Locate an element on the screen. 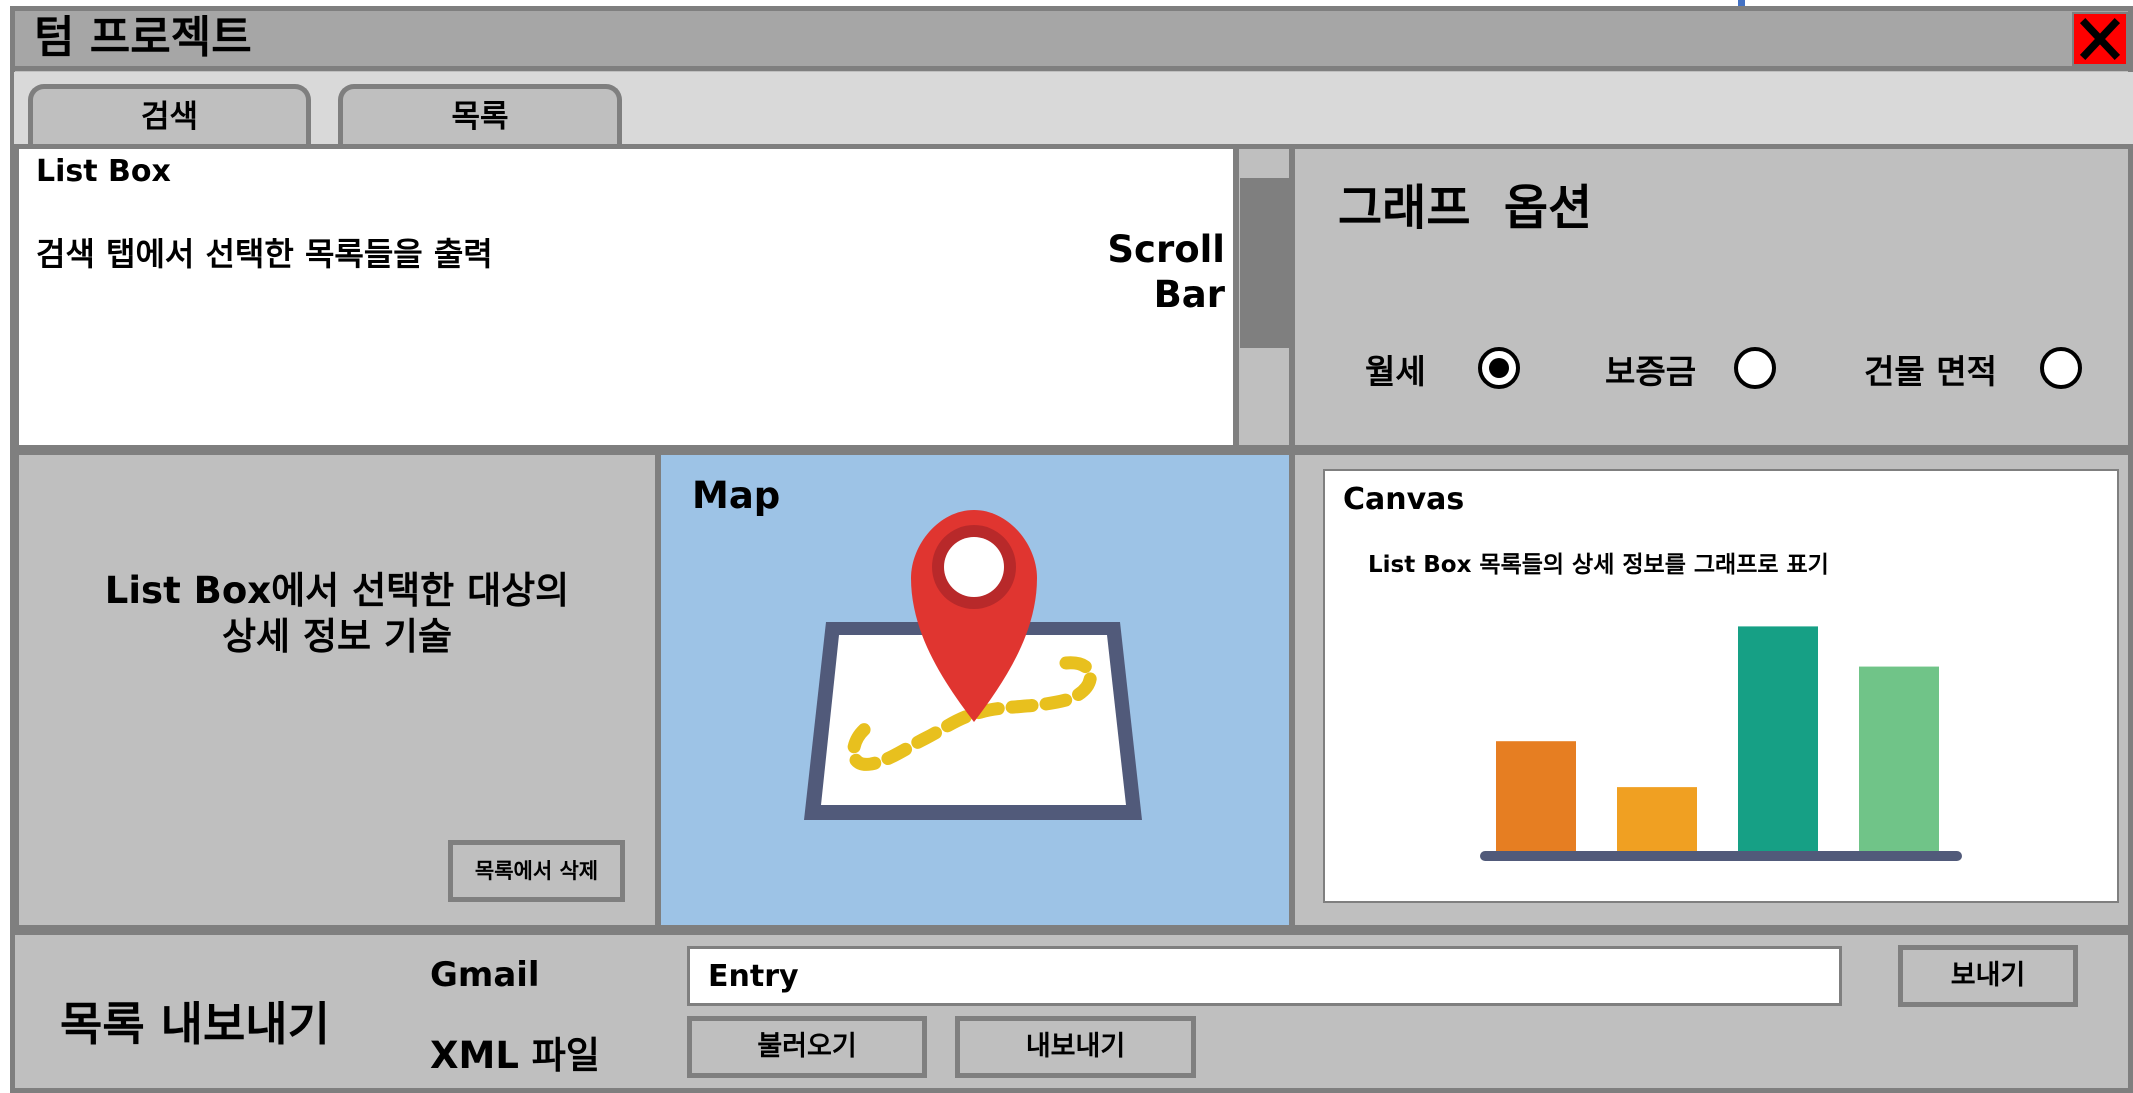 The image size is (2133, 1093). detail-line-2: 상세 정보 기술 is located at coordinates (336, 636).